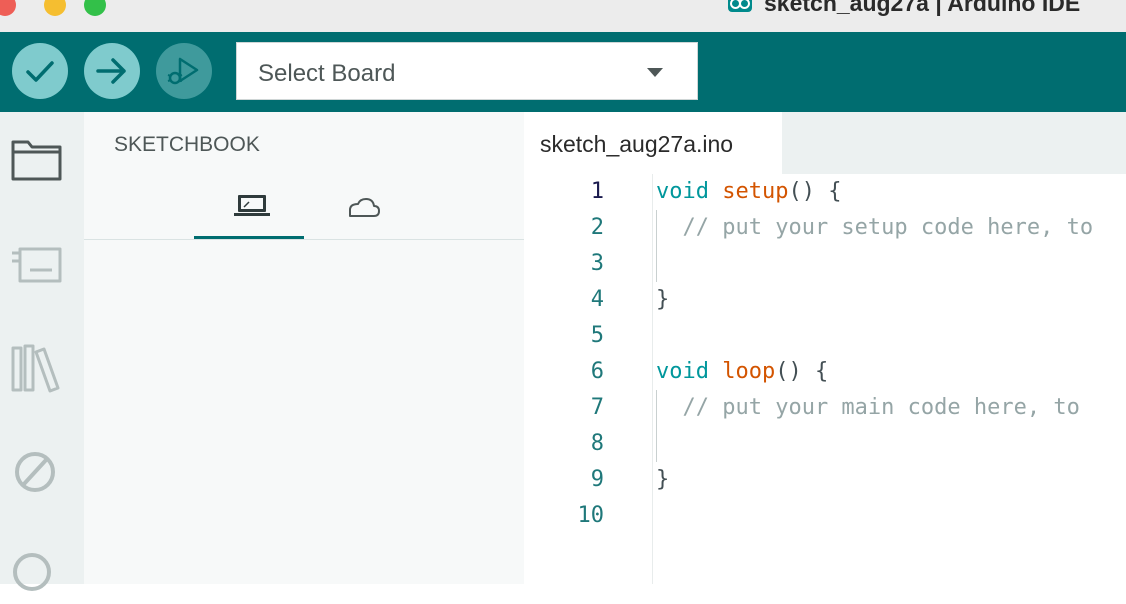 The height and width of the screenshot is (604, 1126). What do you see at coordinates (597, 335) in the screenshot?
I see `line-number: 5` at bounding box center [597, 335].